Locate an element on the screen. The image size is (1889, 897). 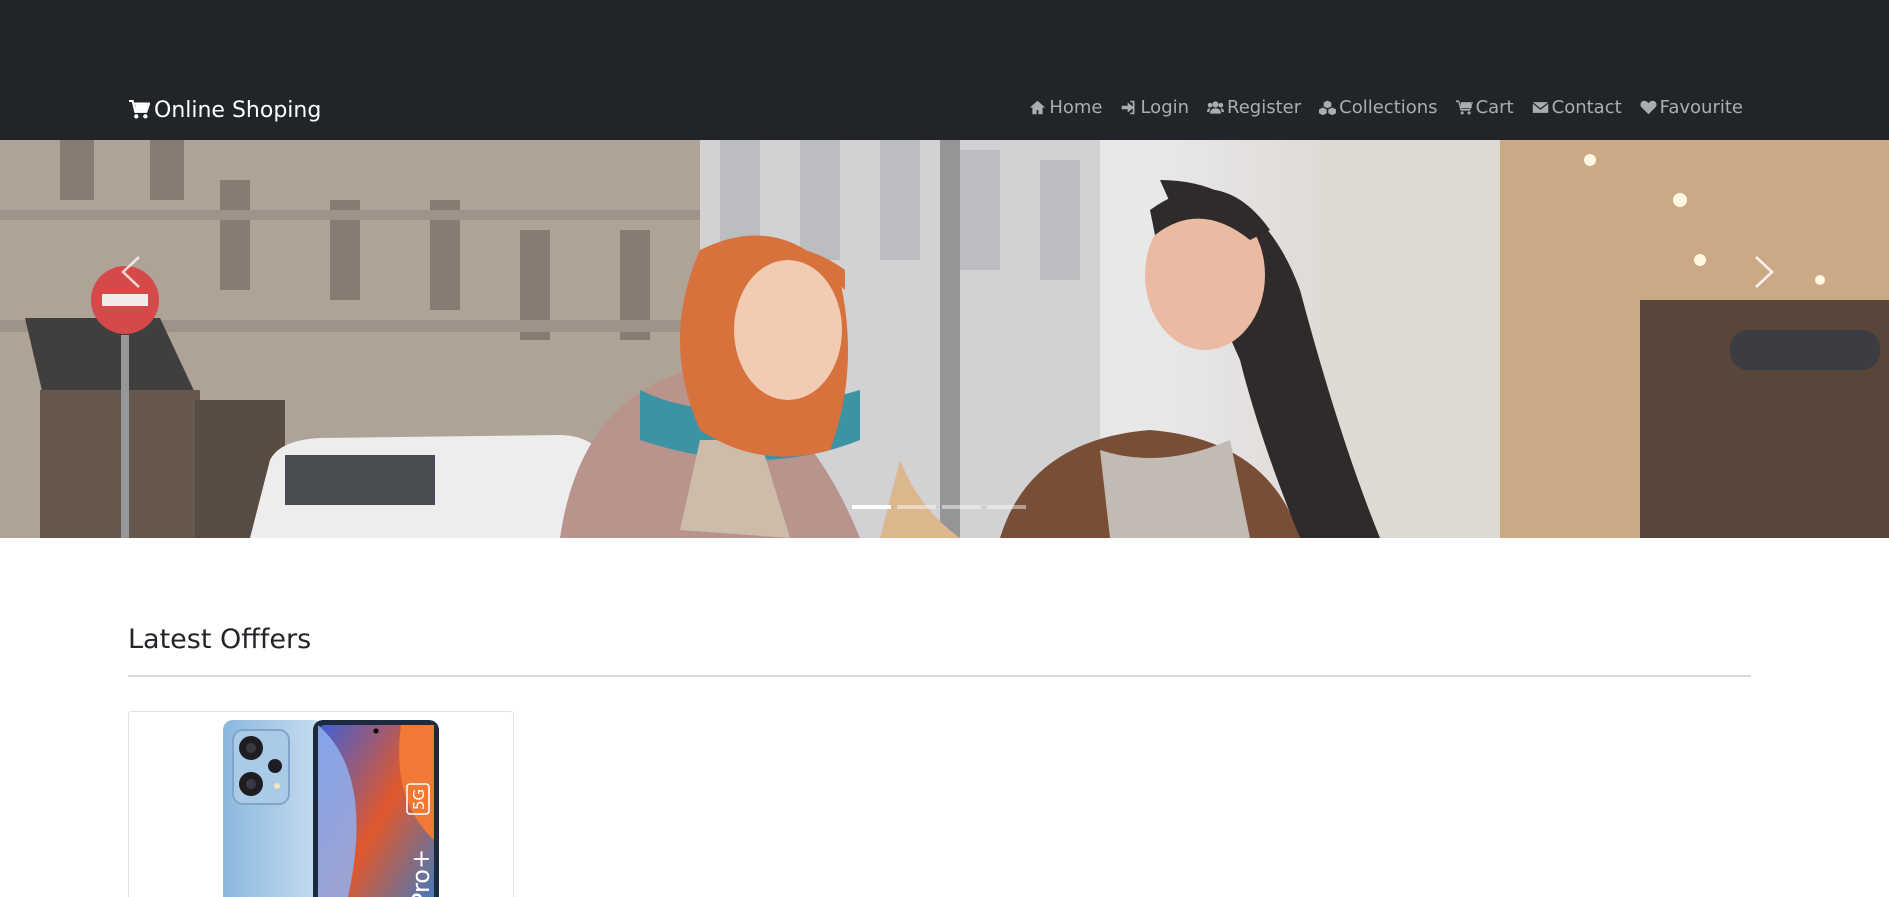
nav-collections: Collections is located at coordinates (1378, 107).